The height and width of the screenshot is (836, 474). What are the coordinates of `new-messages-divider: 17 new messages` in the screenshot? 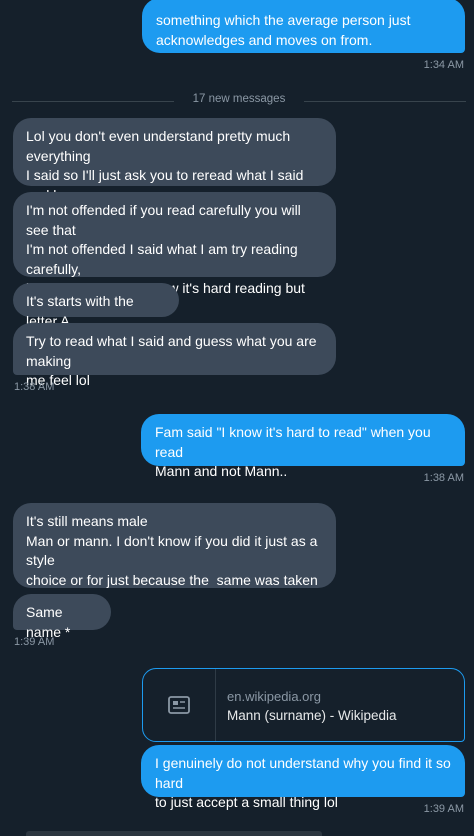 It's located at (239, 101).